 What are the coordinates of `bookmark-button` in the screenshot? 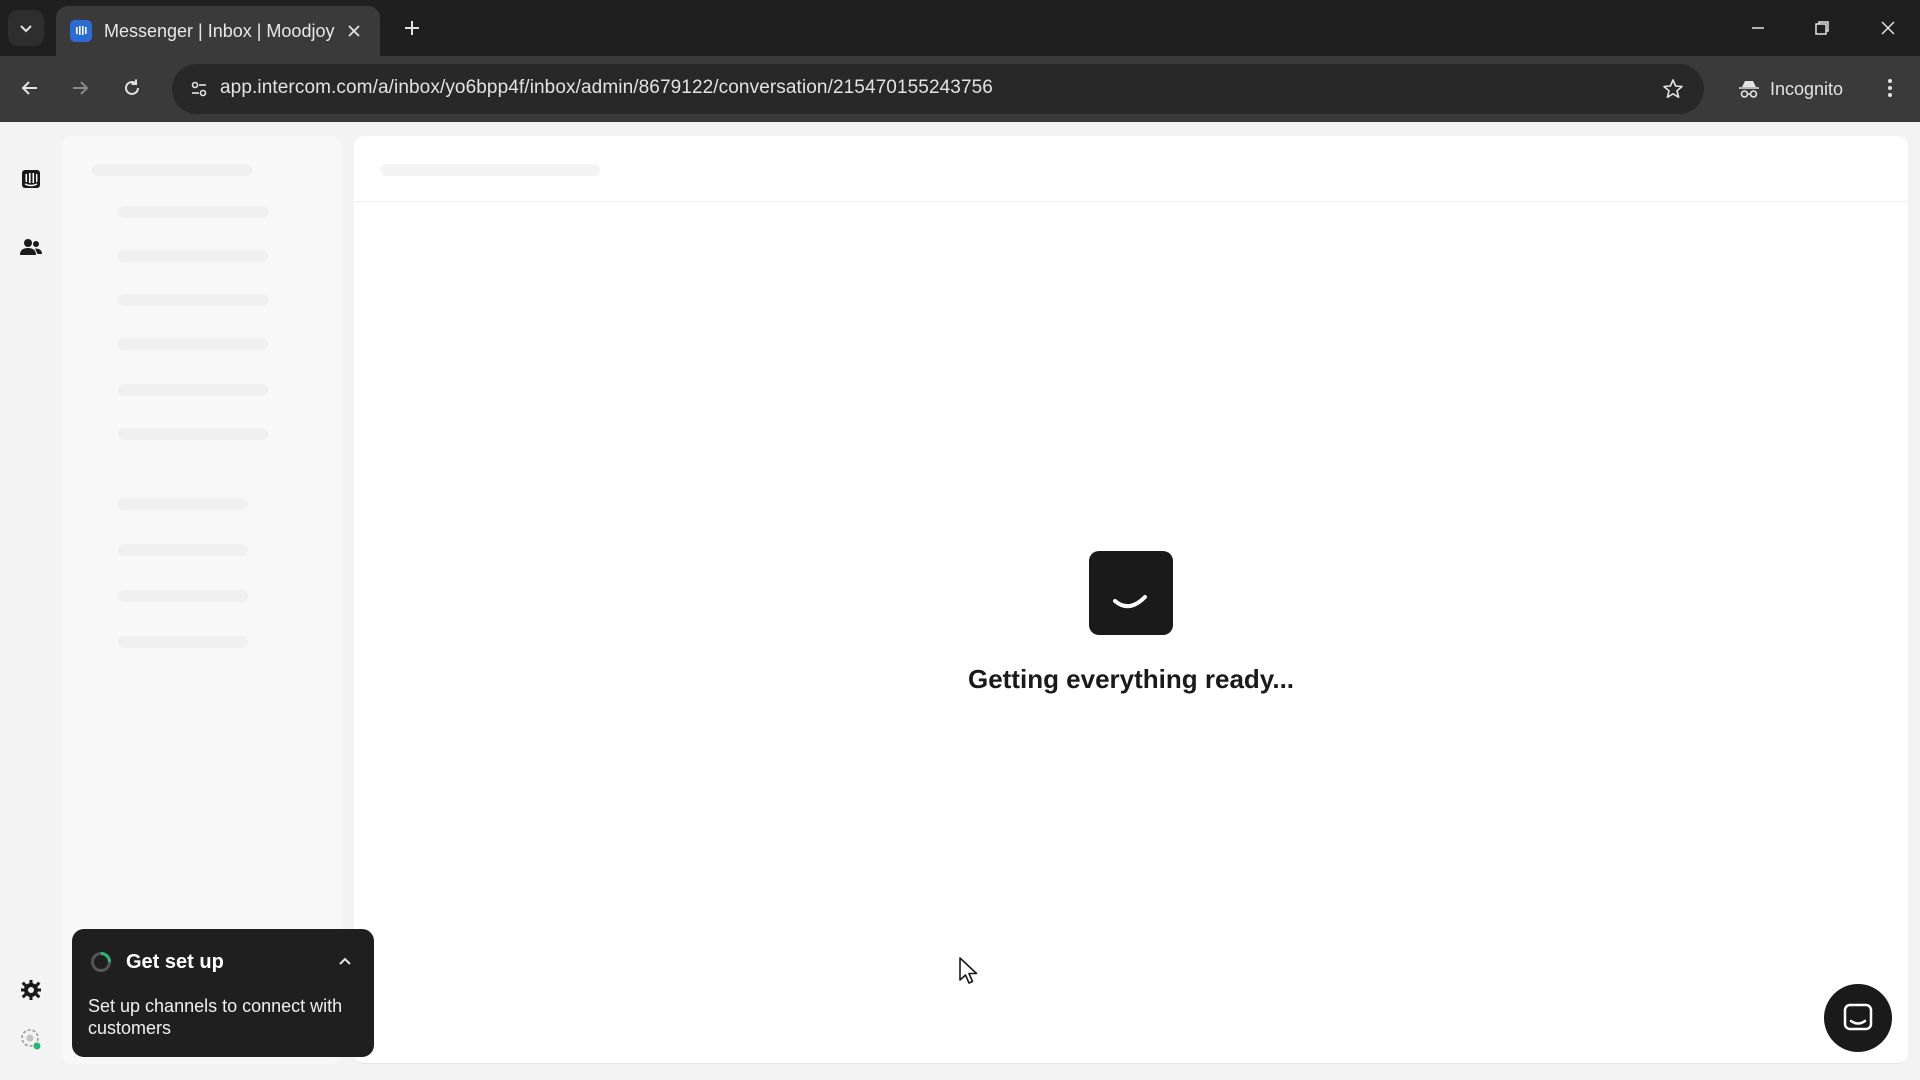 It's located at (1673, 89).